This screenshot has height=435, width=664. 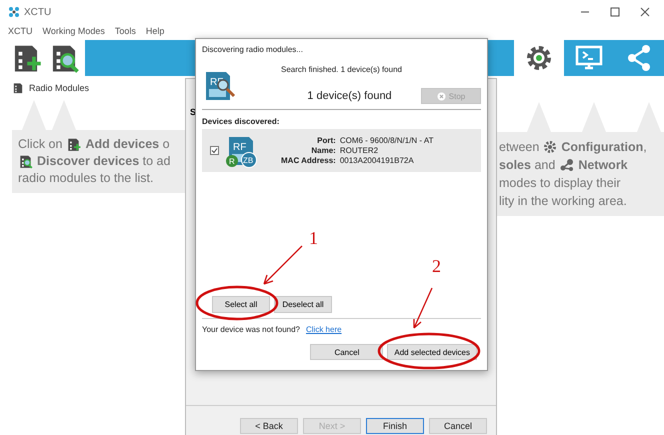 I want to click on monitor-icon, so click(x=589, y=58).